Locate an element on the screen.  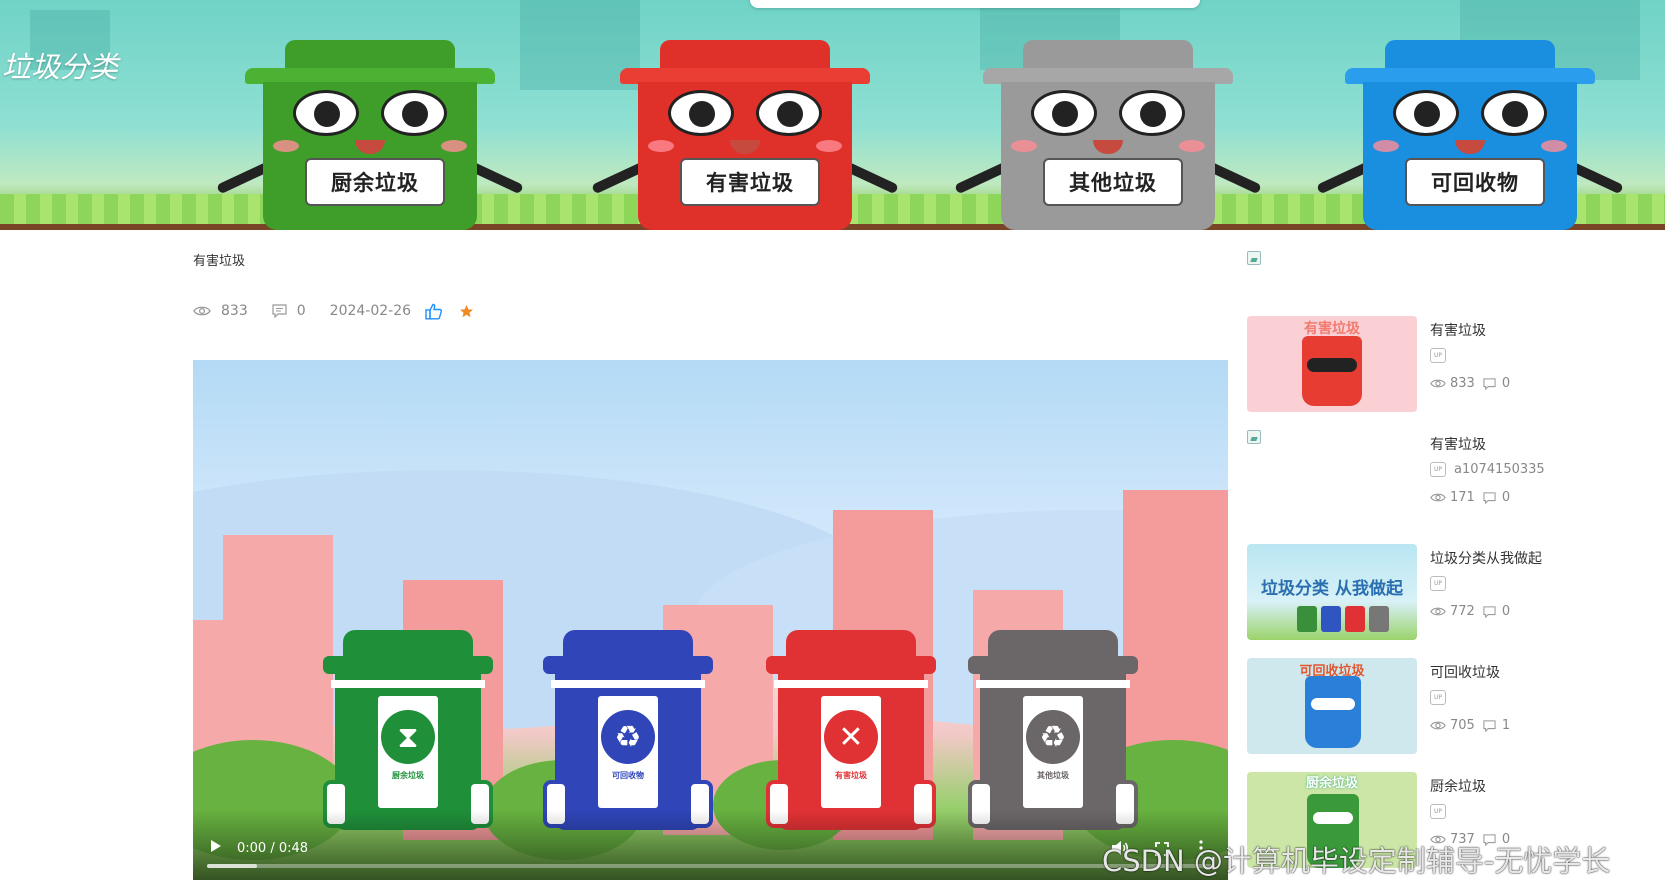
video-bin-caption: 厨余垃圾 is located at coordinates (408, 775).